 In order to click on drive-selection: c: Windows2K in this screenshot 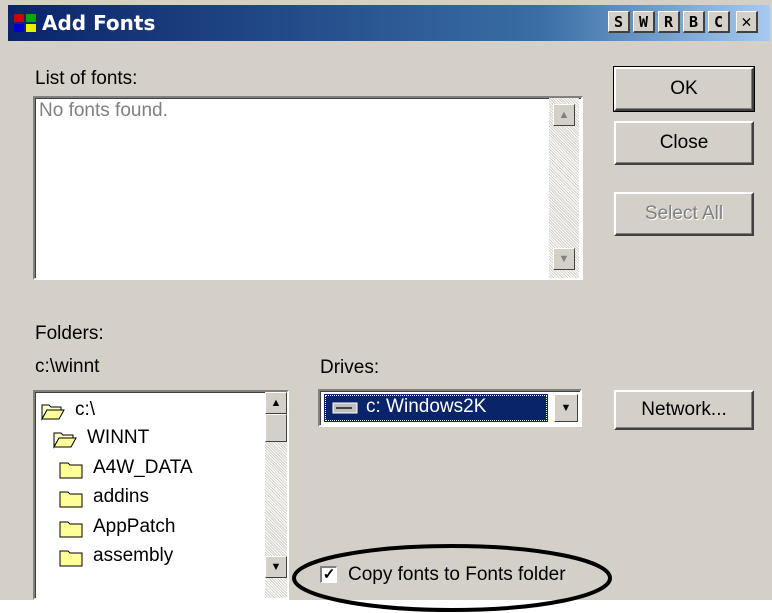, I will do `click(436, 408)`.